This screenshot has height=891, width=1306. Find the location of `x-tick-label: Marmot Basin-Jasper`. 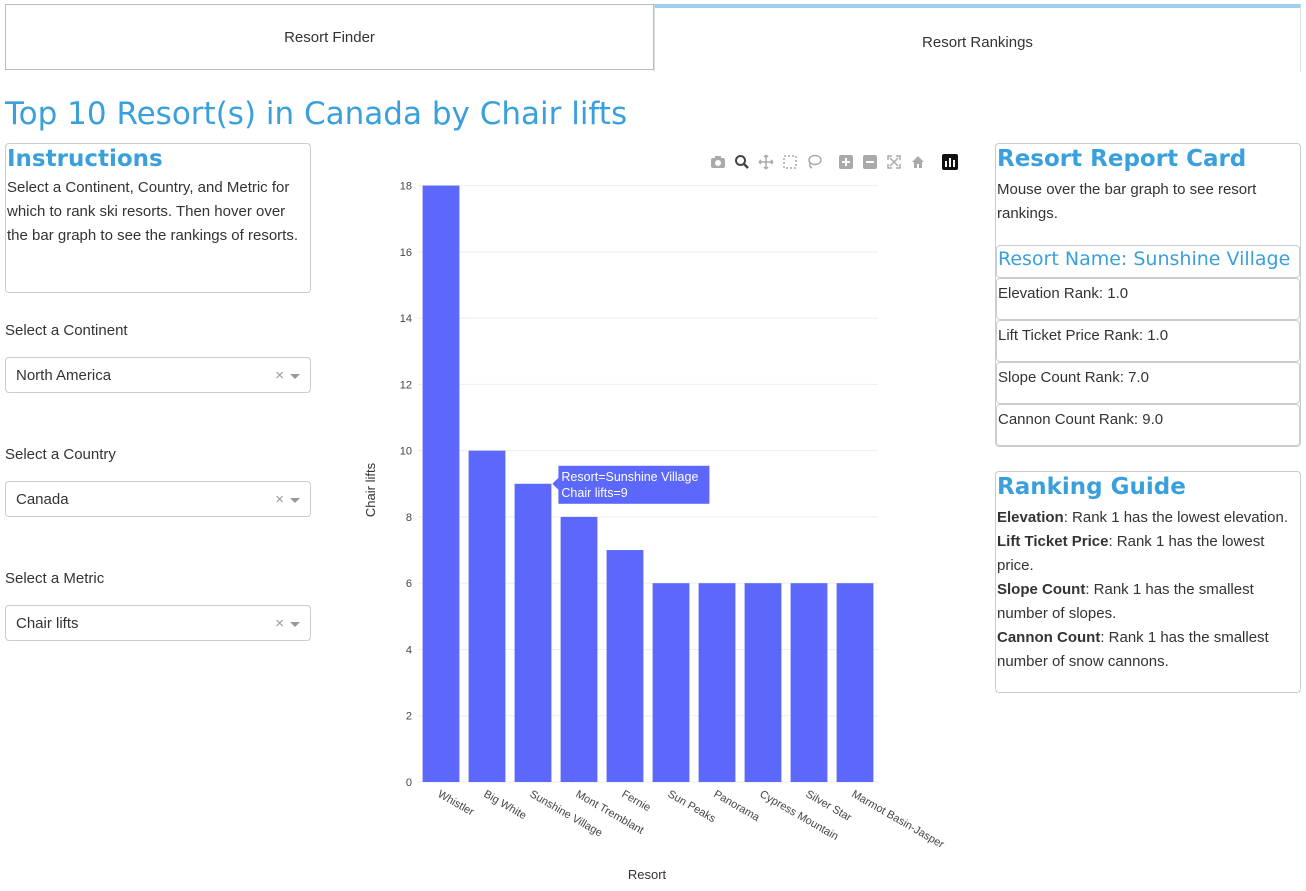

x-tick-label: Marmot Basin-Jasper is located at coordinates (898, 819).